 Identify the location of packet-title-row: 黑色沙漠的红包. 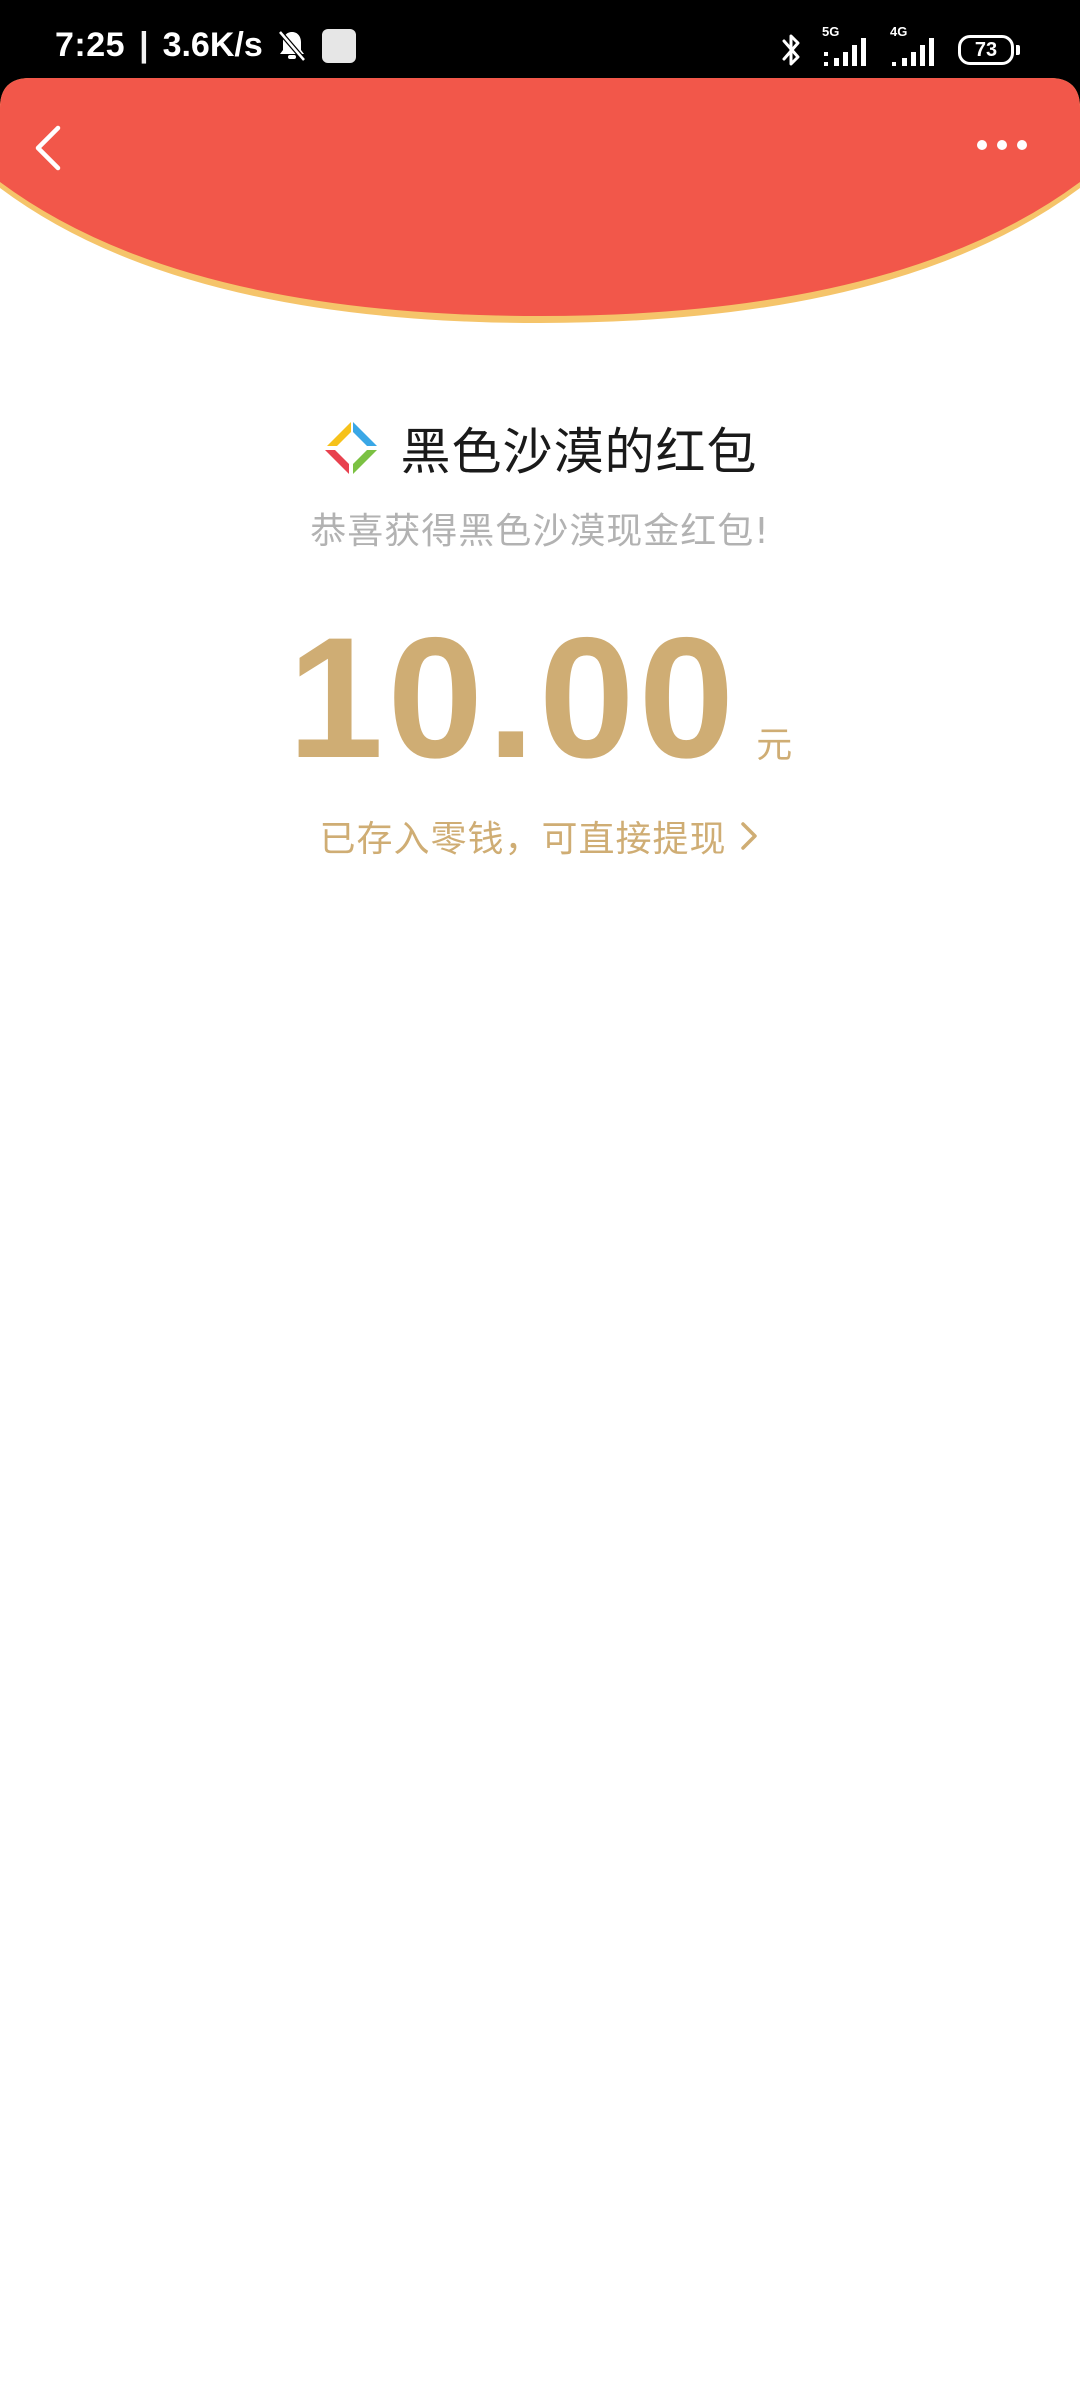
(540, 448).